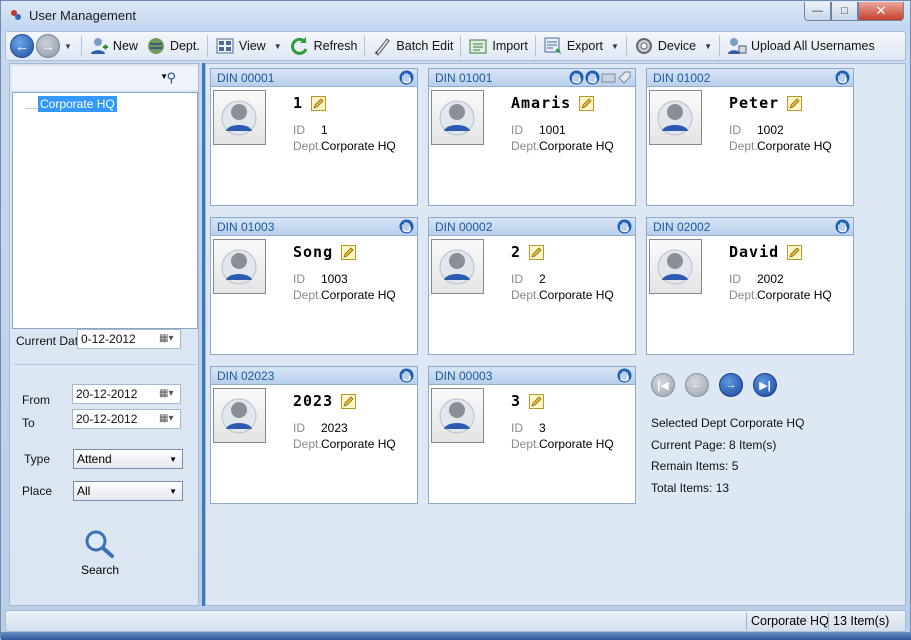  Describe the element at coordinates (334, 279) in the screenshot. I see `card-id-value: 1003` at that location.